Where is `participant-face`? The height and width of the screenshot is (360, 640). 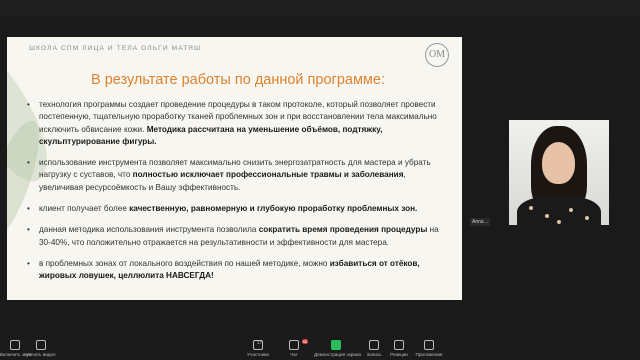
participant-face is located at coordinates (558, 163).